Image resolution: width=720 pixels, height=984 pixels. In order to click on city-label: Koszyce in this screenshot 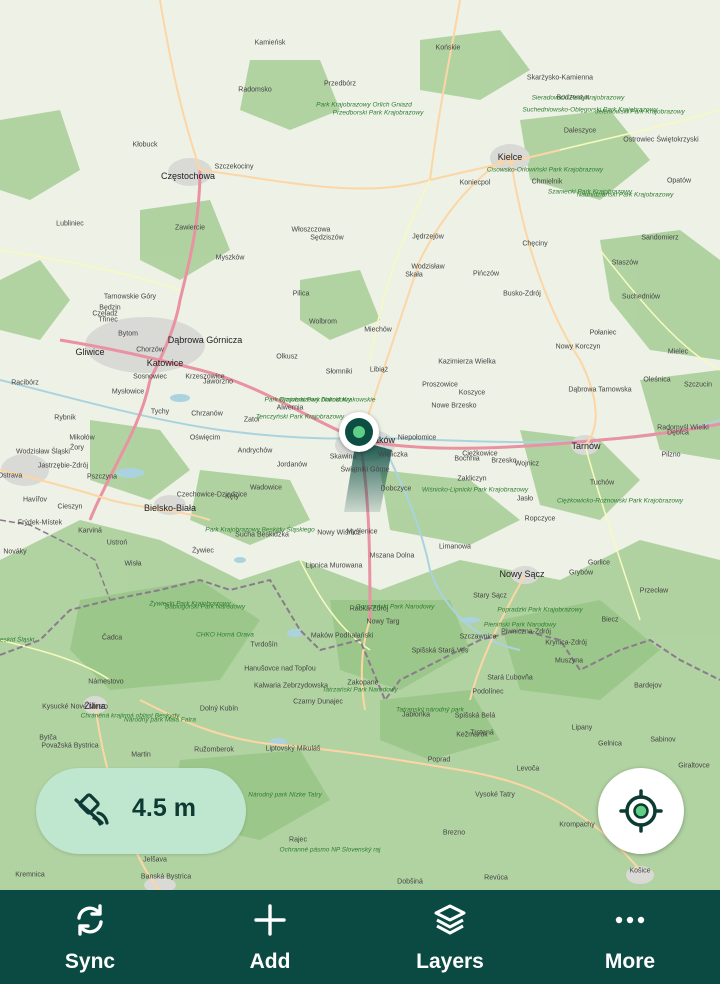, I will do `click(472, 393)`.